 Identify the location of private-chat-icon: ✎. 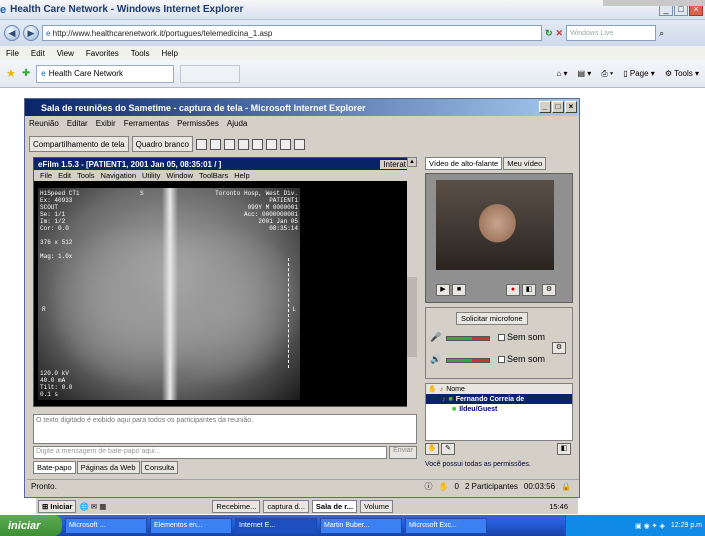
(448, 449).